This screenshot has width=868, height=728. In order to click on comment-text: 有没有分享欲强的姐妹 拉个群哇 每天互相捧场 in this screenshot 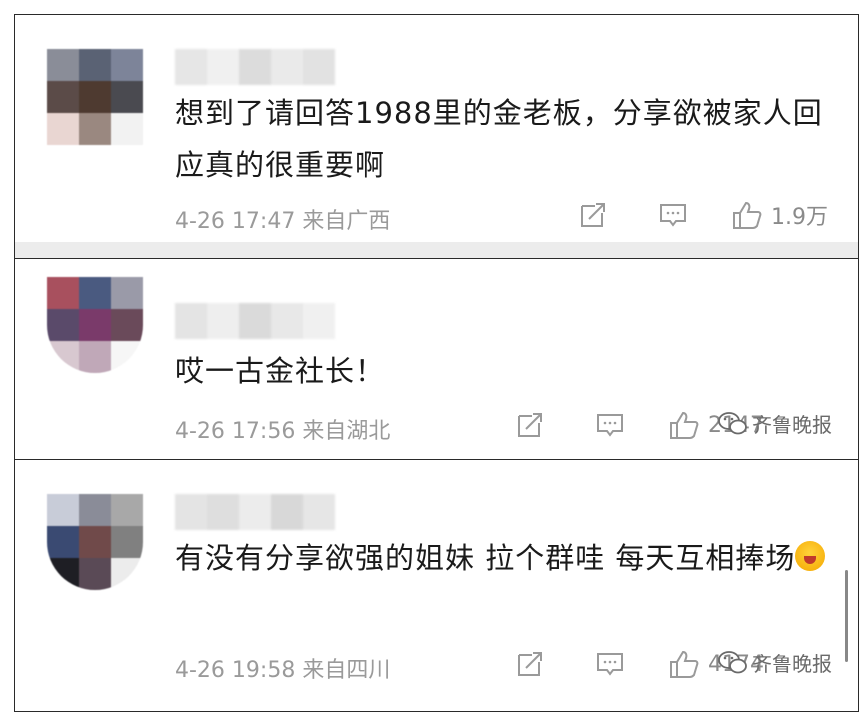, I will do `click(504, 558)`.